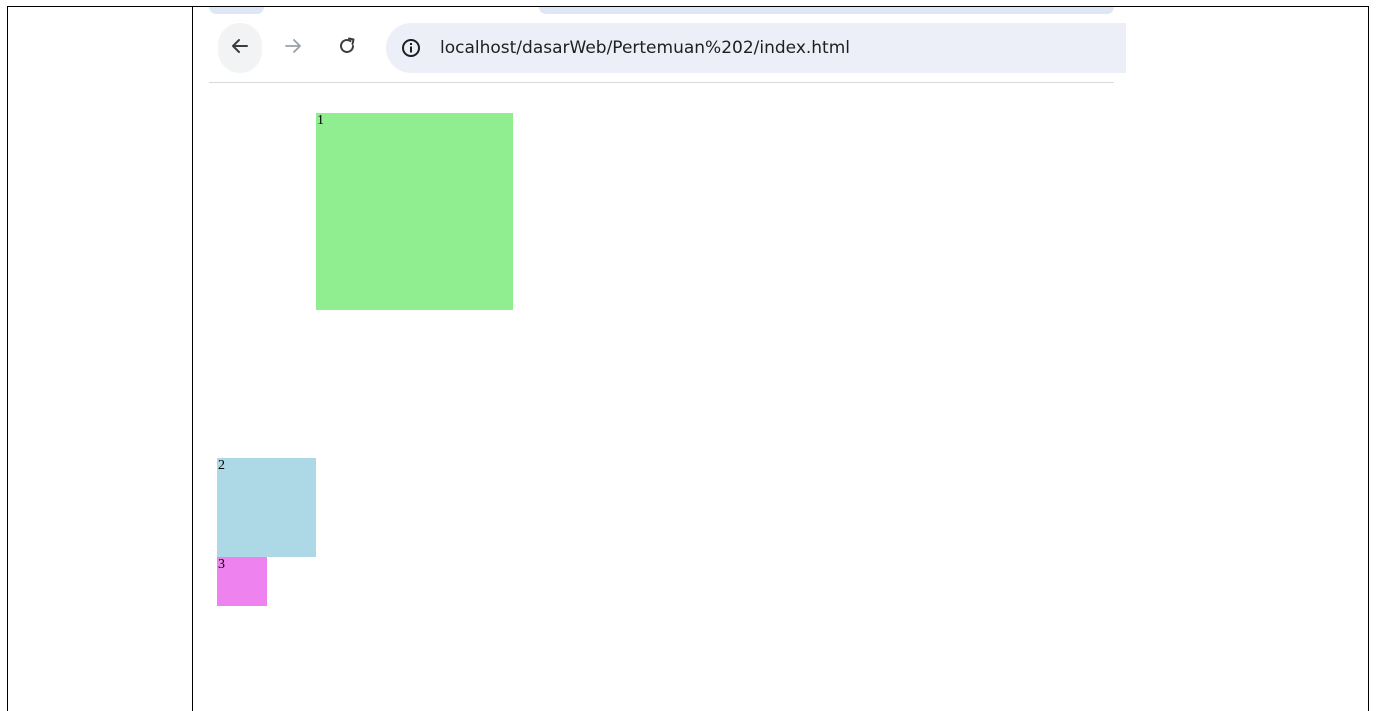 This screenshot has height=711, width=1376. I want to click on forward-button, so click(293, 48).